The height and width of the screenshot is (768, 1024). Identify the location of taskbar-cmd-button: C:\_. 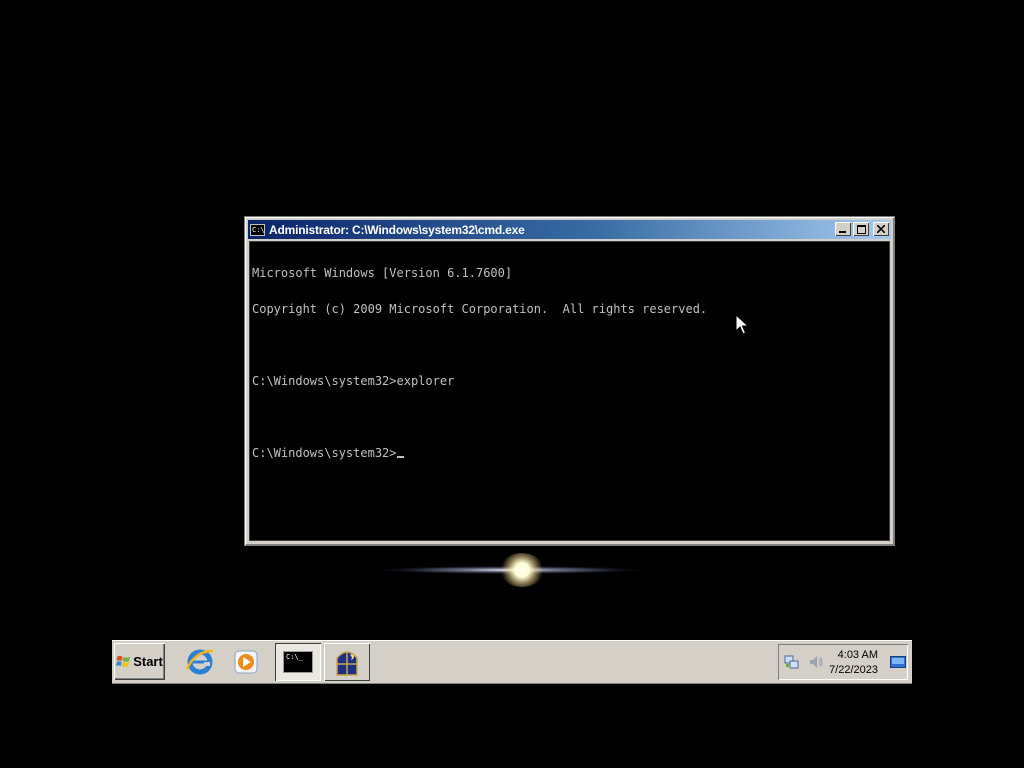
(298, 662).